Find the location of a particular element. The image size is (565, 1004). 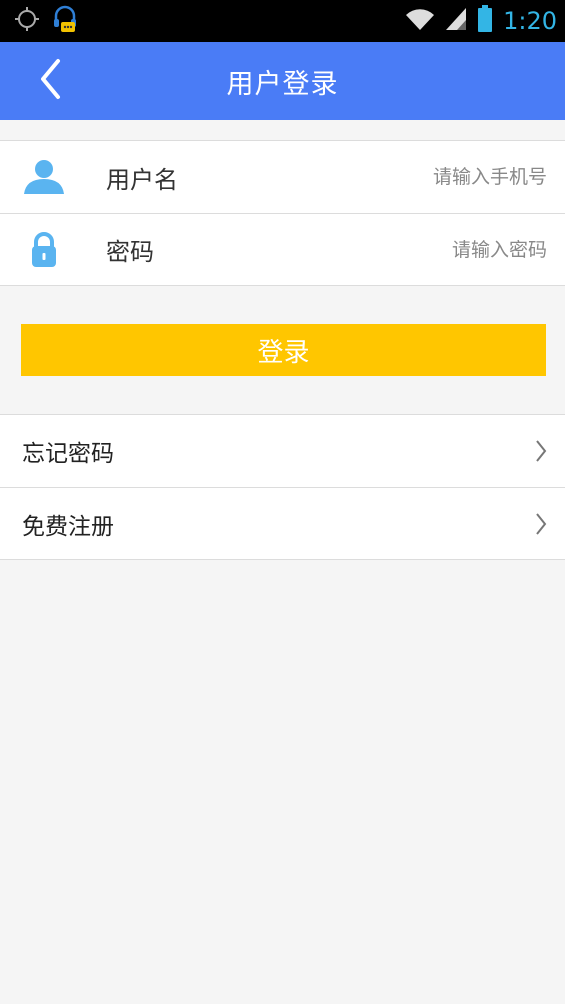

login-form: 用户名 密码 is located at coordinates (282, 213).